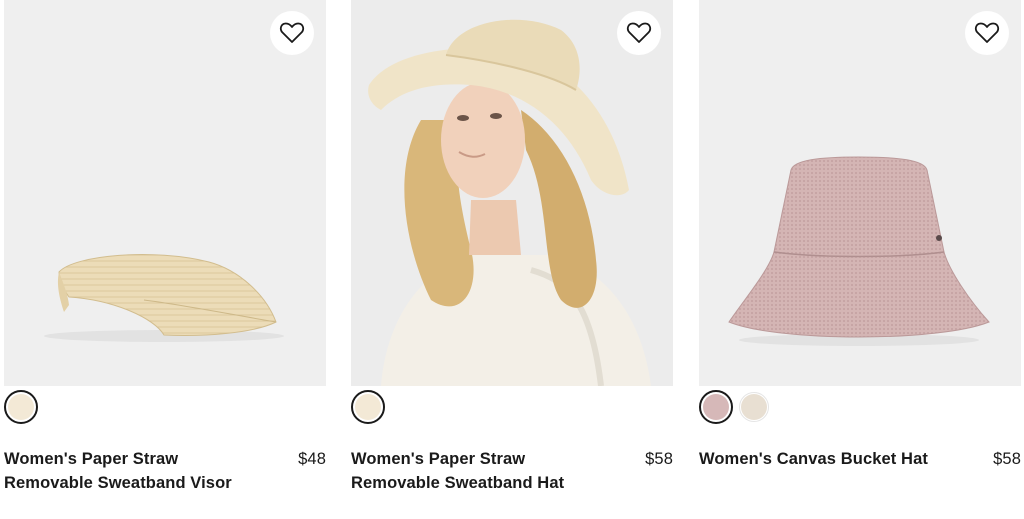 This screenshot has height=519, width=1024. What do you see at coordinates (312, 459) in the screenshot?
I see `product-price: $48` at bounding box center [312, 459].